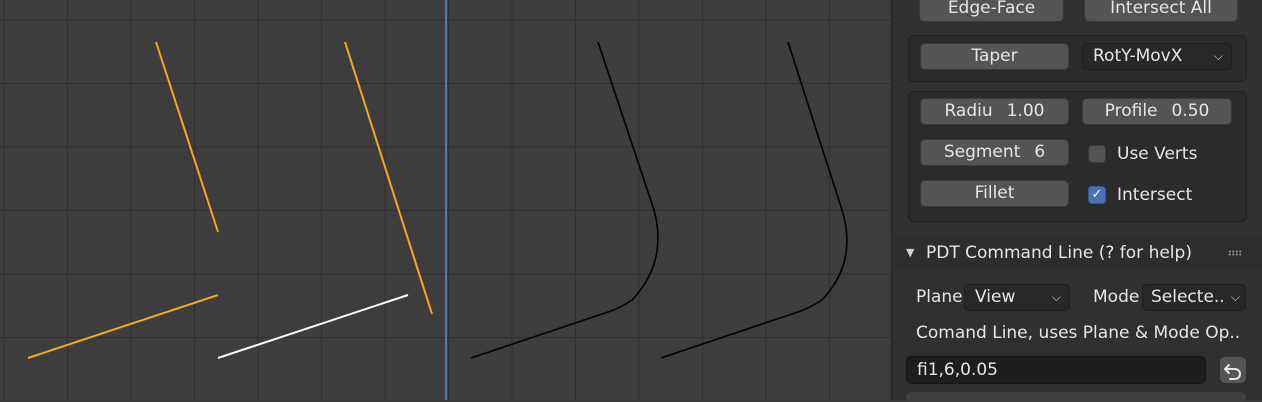 The image size is (1262, 402). I want to click on radius-value: 1.00, so click(1025, 111).